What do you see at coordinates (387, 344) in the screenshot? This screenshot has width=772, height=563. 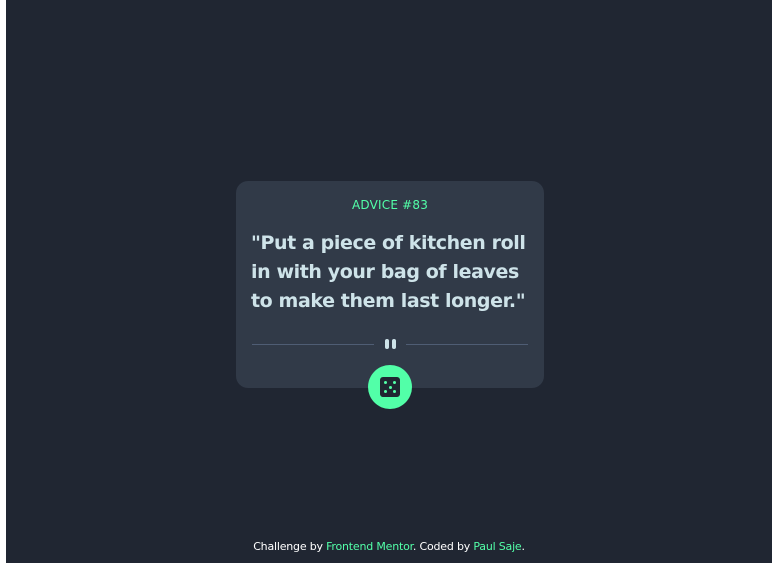 I see `pause-bar-left` at bounding box center [387, 344].